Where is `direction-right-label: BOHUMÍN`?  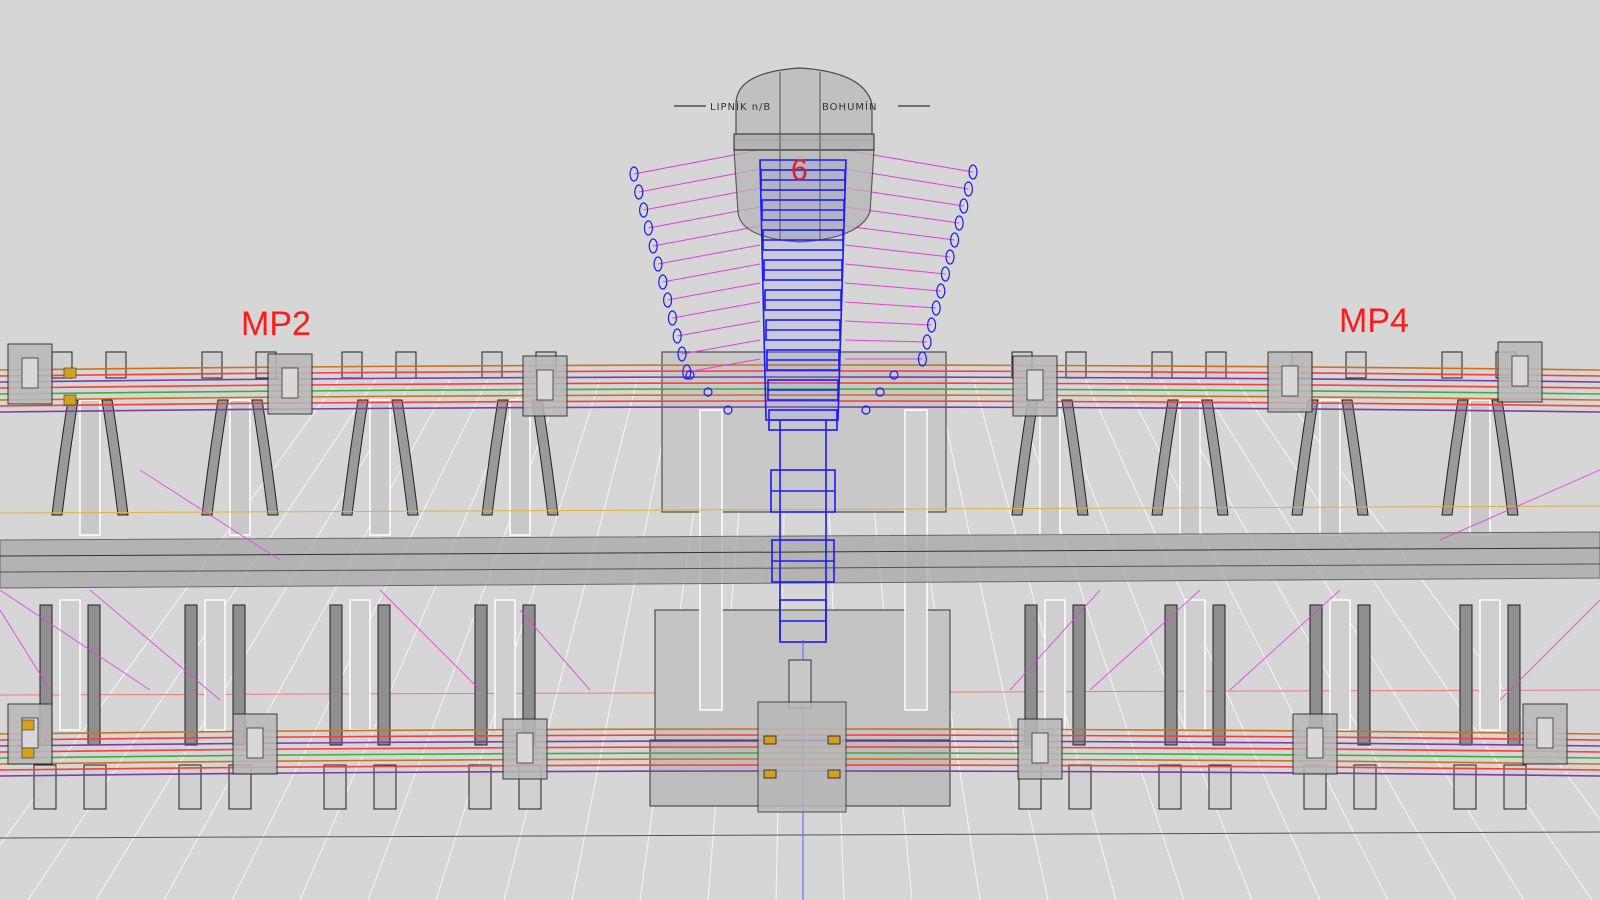
direction-right-label: BOHUMÍN is located at coordinates (849, 106).